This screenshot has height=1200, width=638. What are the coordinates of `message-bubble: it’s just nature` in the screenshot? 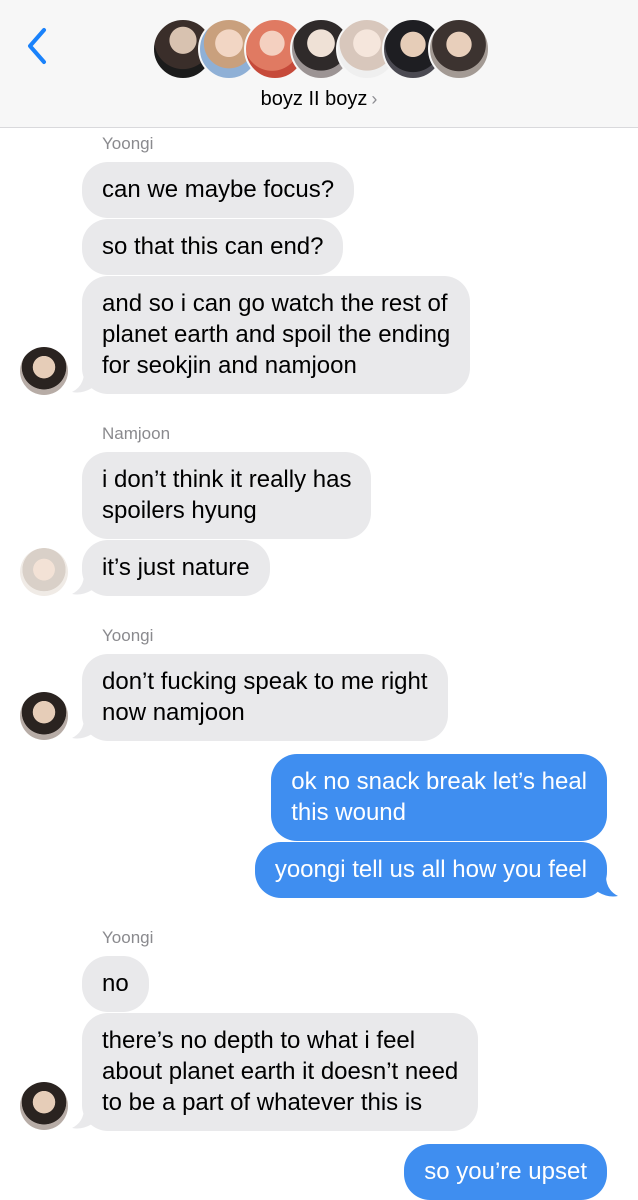 It's located at (176, 568).